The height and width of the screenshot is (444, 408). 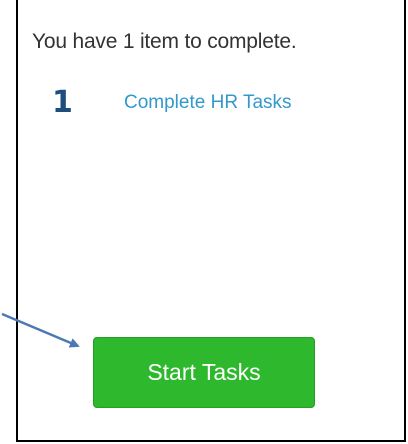 I want to click on task-list-item: 1 Complete HR Tasks, so click(x=172, y=103).